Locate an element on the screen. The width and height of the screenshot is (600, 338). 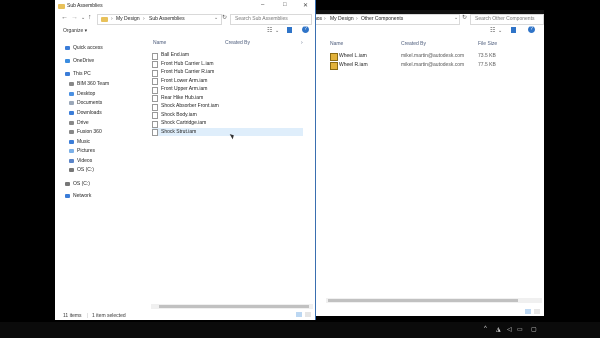
file-name: Shock Cartridge.iam is located at coordinates (184, 123).